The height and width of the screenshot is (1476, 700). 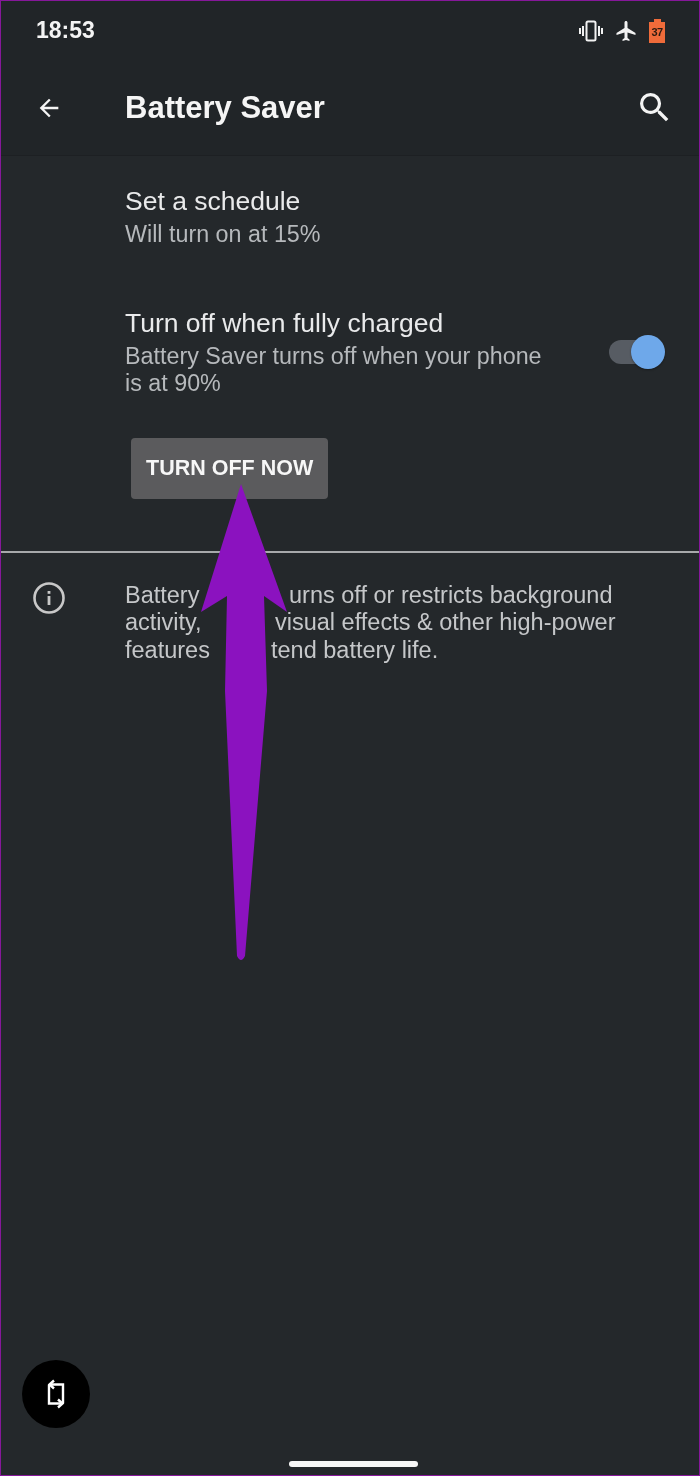 I want to click on setting-summary: Battery Saver turns off when your phone is at 90%, so click(x=334, y=370).